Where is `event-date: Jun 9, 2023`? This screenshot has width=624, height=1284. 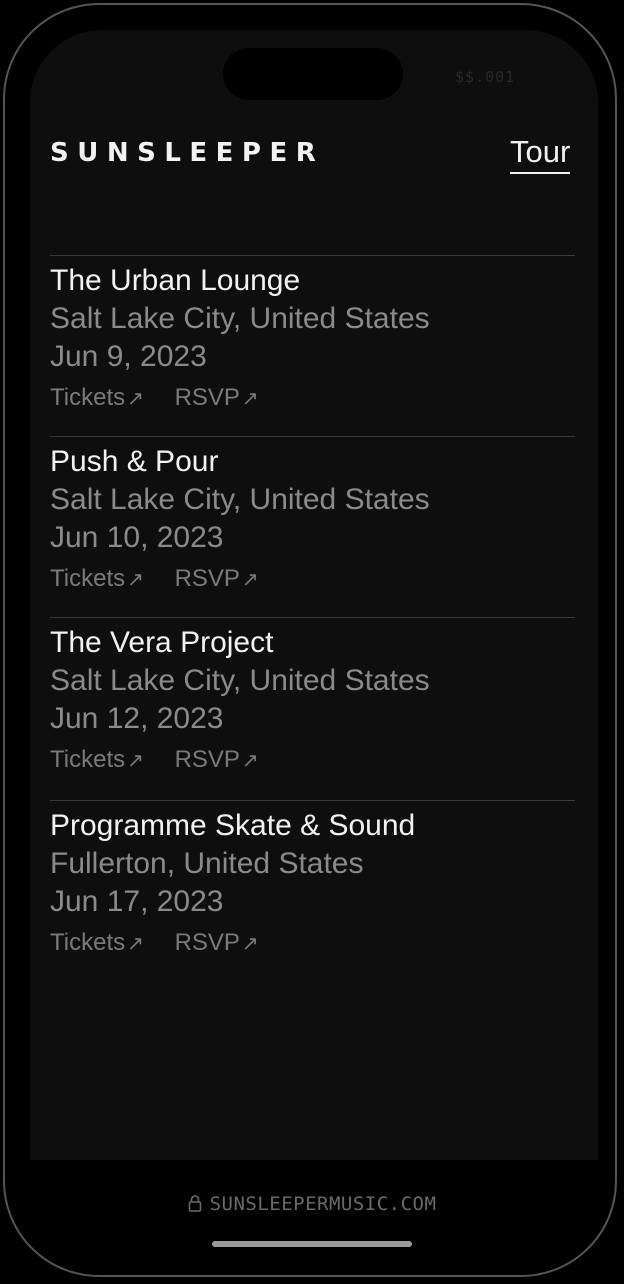
event-date: Jun 9, 2023 is located at coordinates (128, 356).